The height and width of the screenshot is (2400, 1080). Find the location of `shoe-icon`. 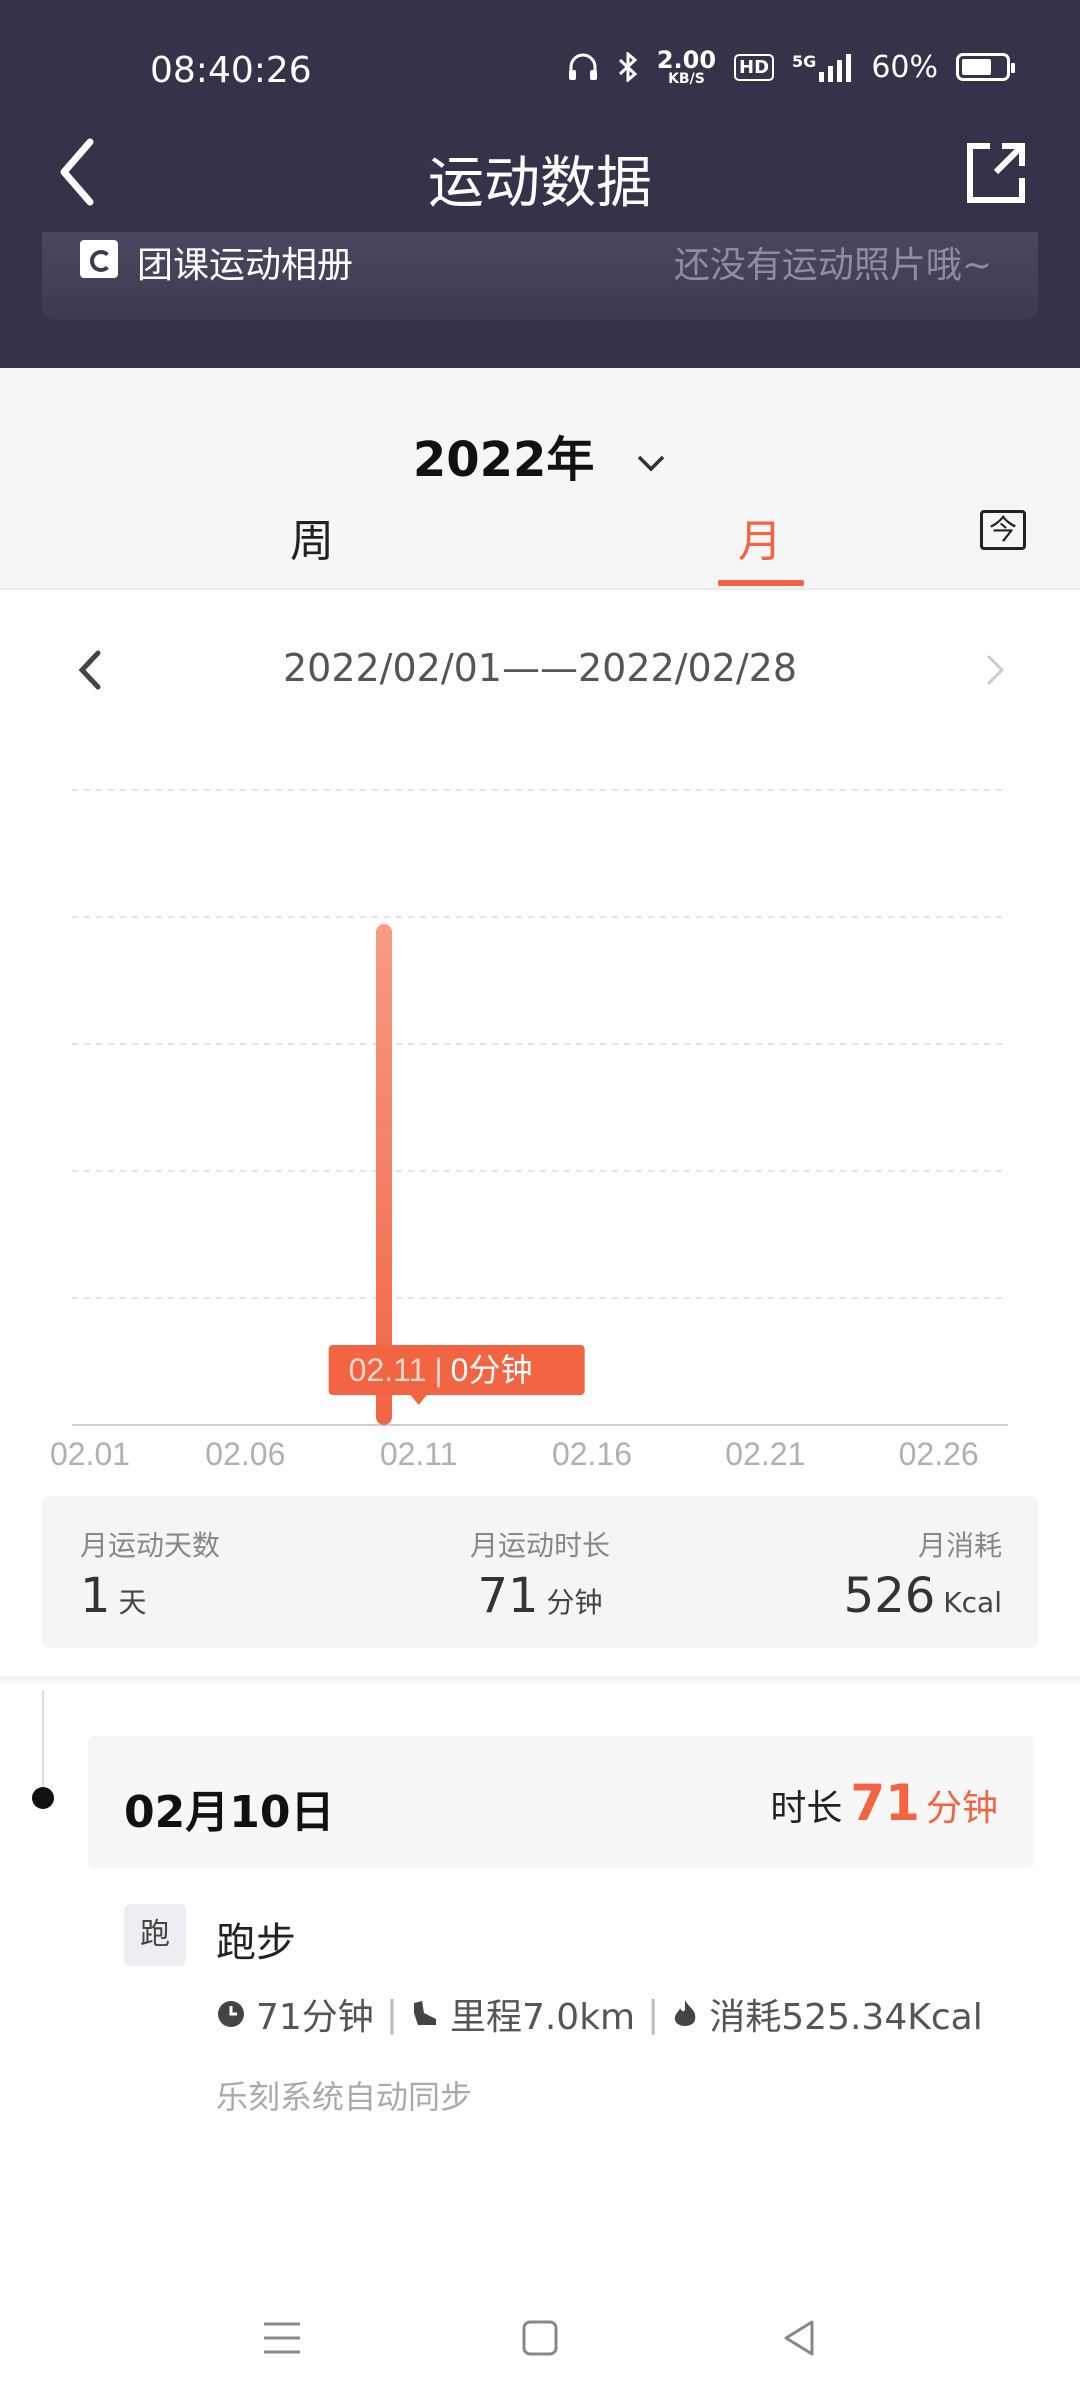

shoe-icon is located at coordinates (424, 2013).